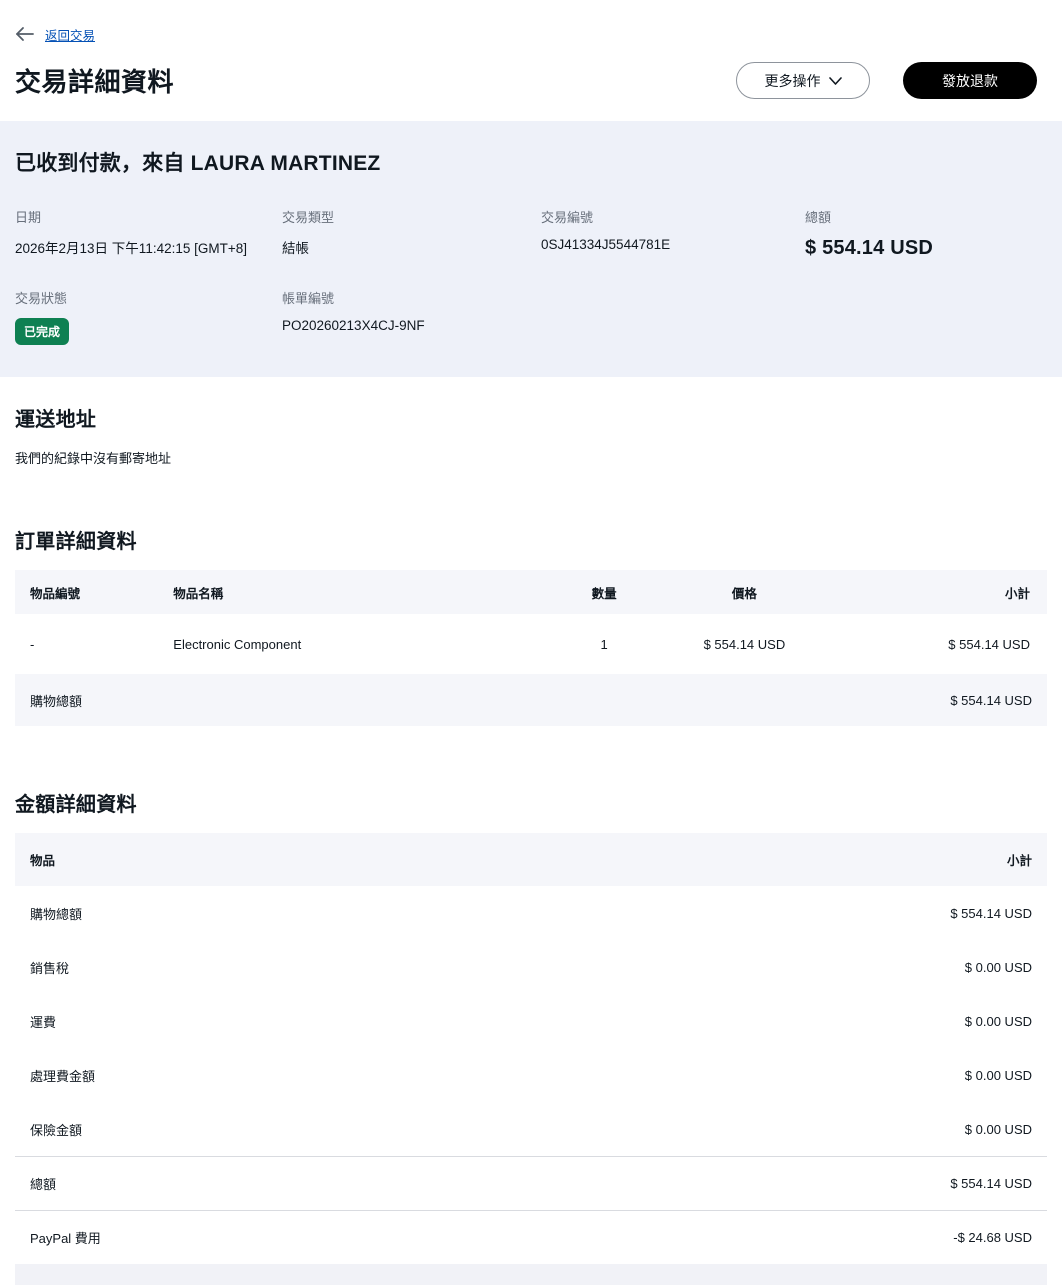  What do you see at coordinates (604, 593) in the screenshot?
I see `column-header-quantity: 數量` at bounding box center [604, 593].